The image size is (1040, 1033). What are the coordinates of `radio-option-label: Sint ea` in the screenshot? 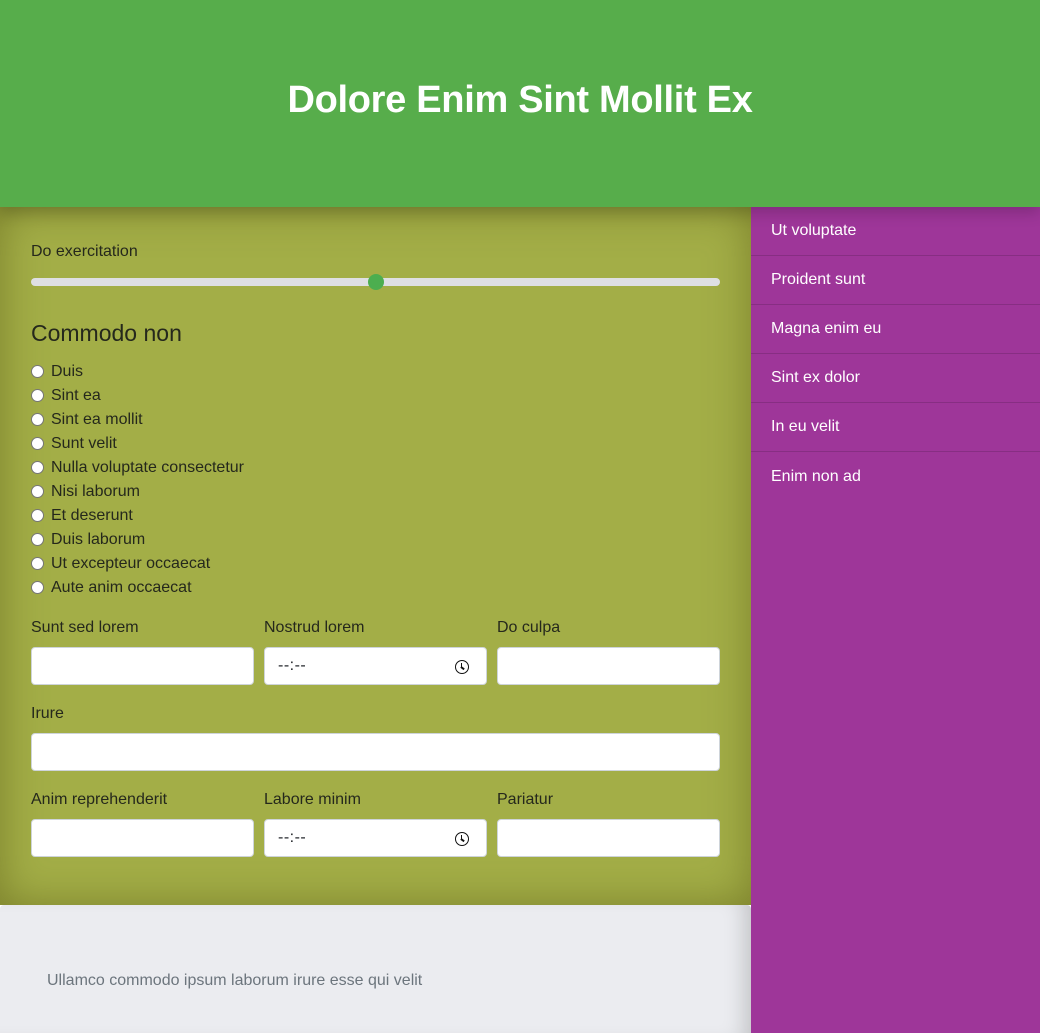 It's located at (76, 395).